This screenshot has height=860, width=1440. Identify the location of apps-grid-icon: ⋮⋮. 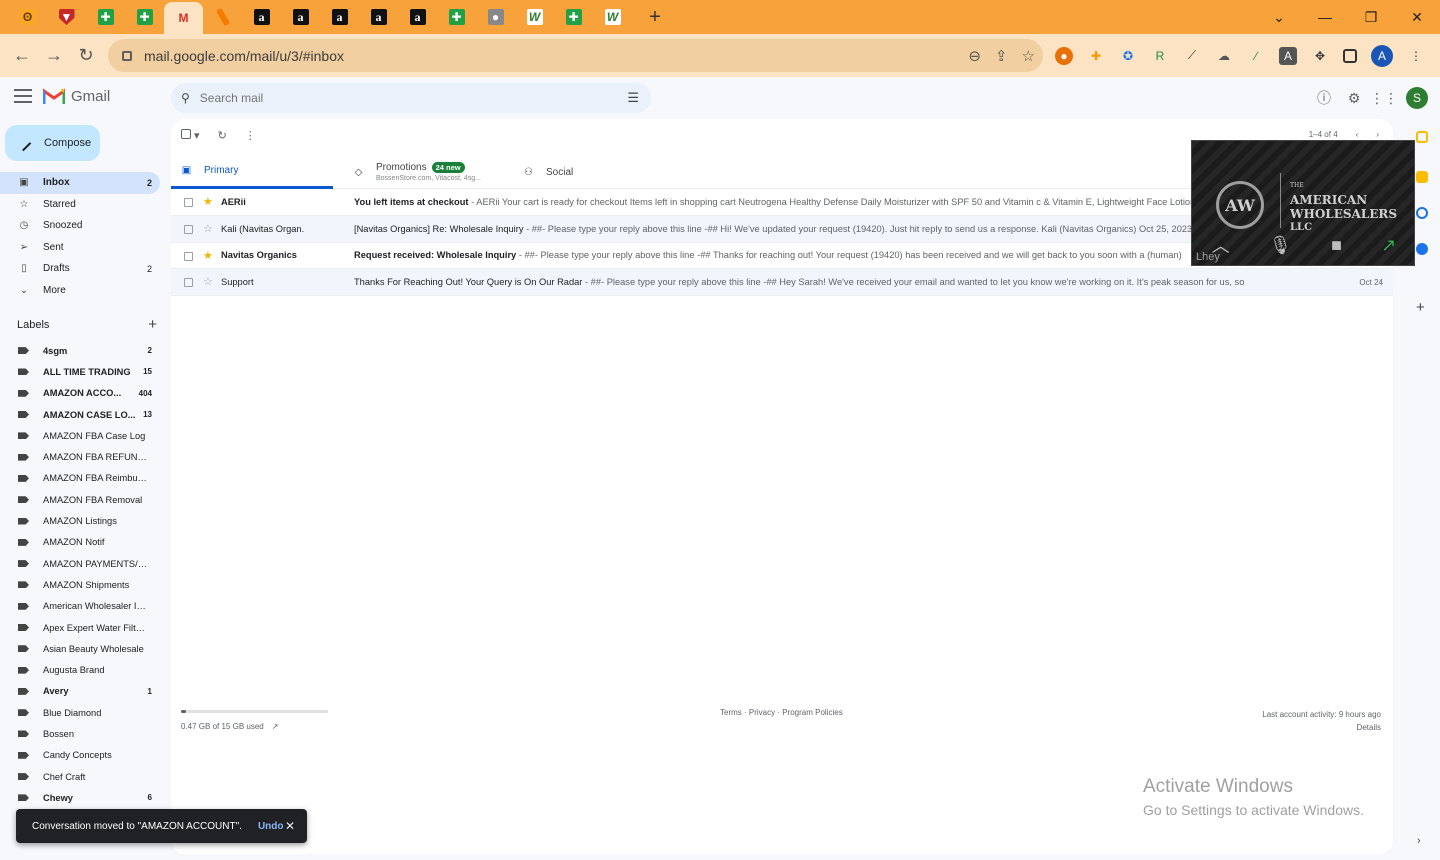
(1384, 98).